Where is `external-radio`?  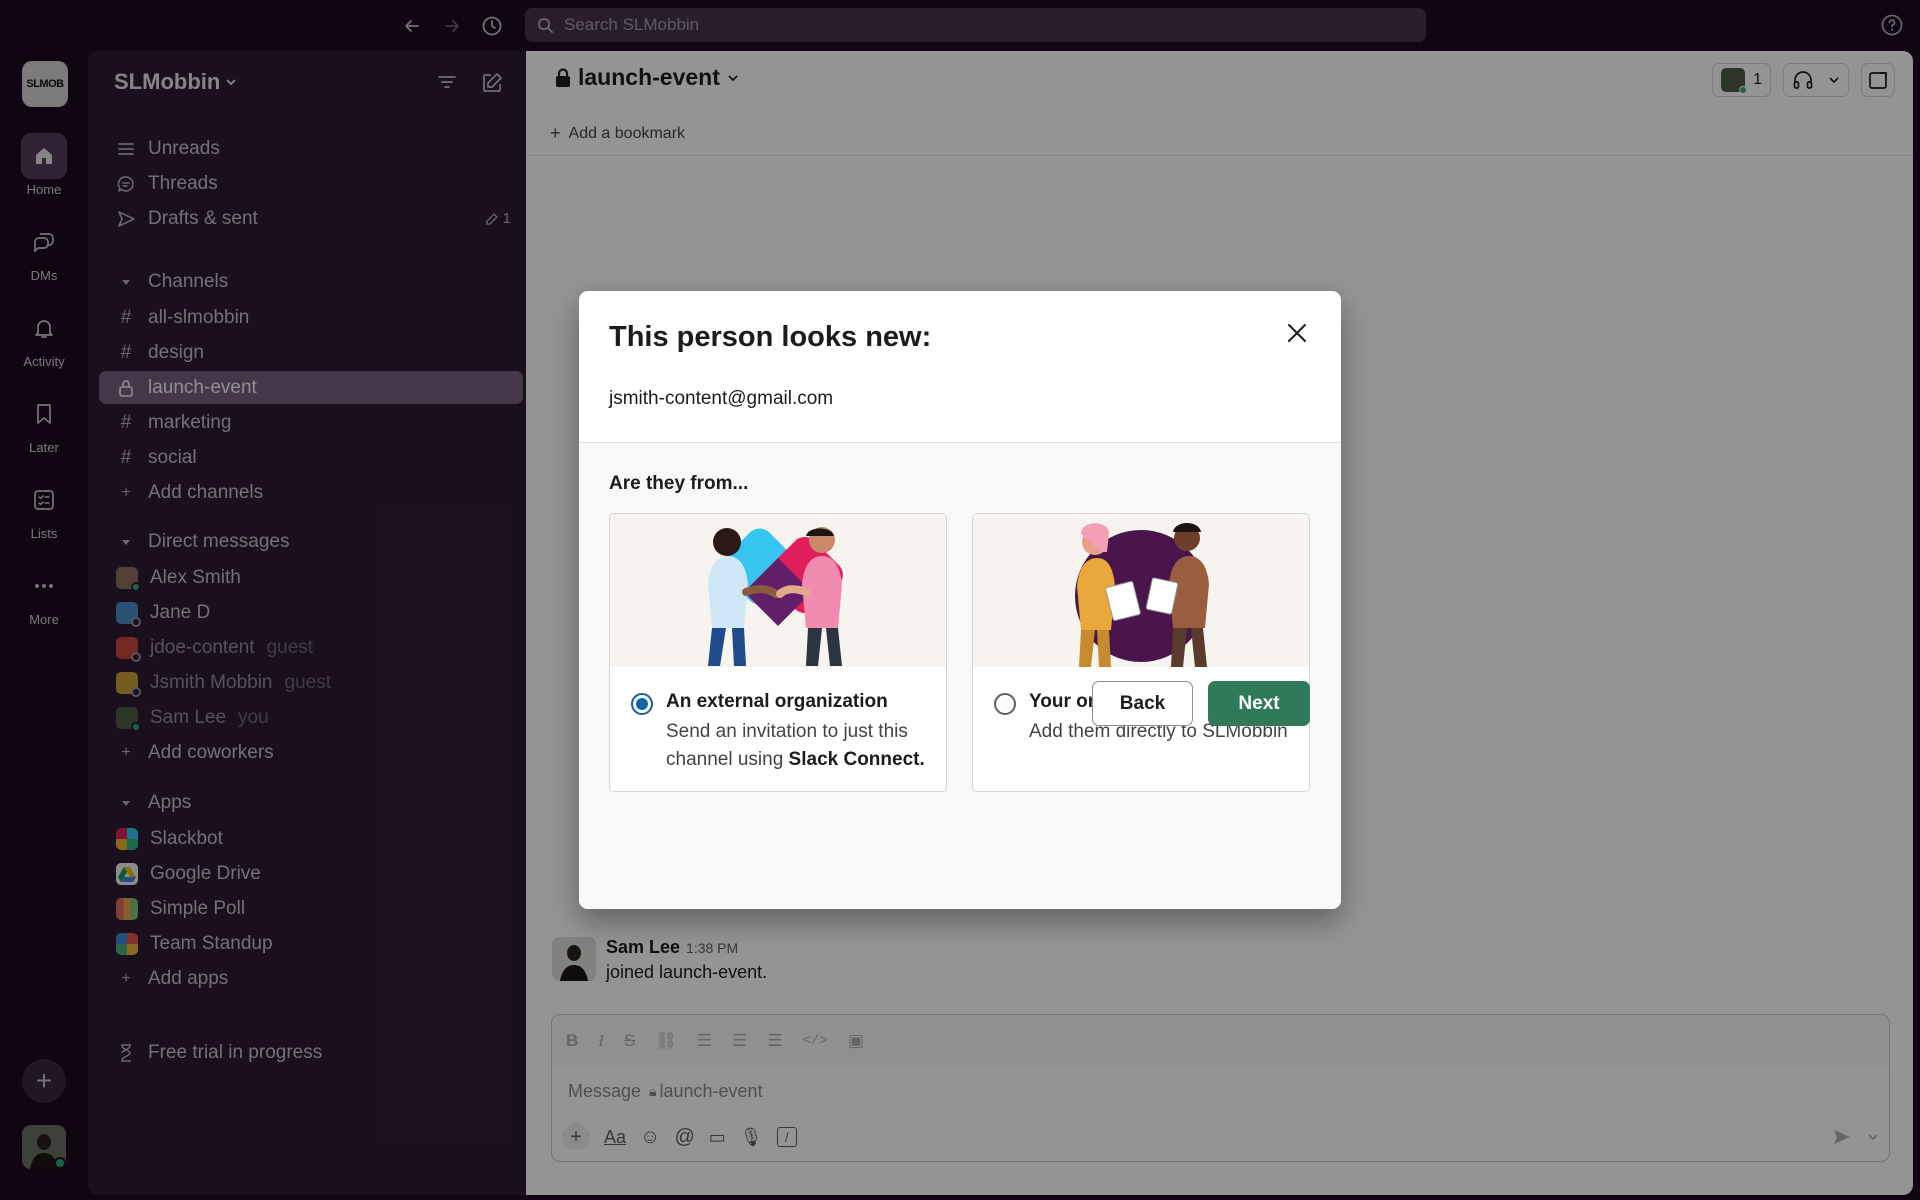 external-radio is located at coordinates (642, 704).